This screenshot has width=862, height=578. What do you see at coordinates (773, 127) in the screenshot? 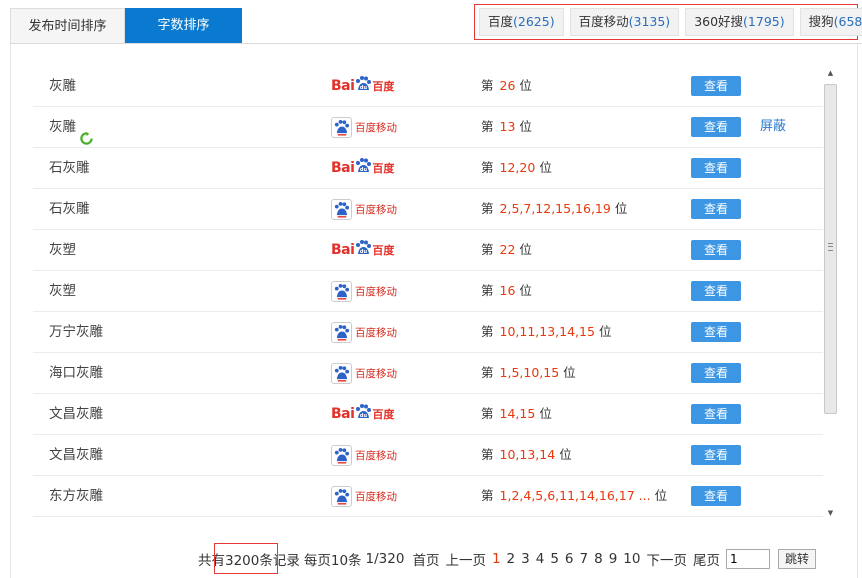
I see `block-link: 屏蔽` at bounding box center [773, 127].